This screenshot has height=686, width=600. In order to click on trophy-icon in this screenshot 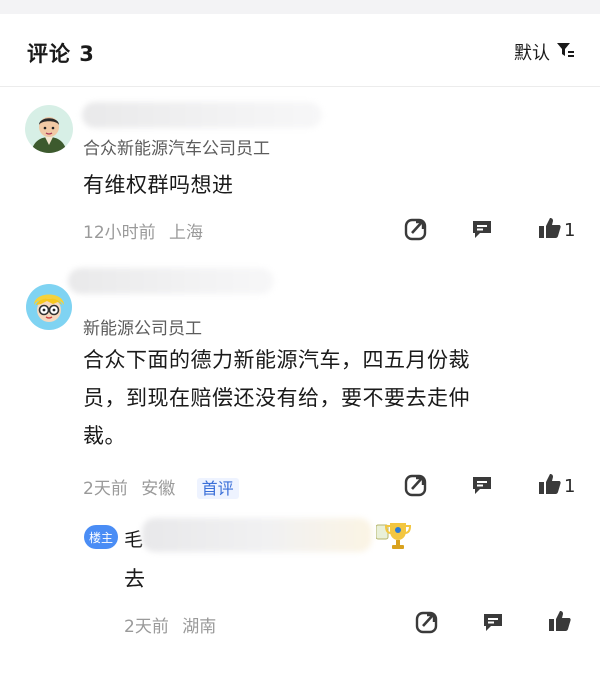, I will do `click(393, 537)`.